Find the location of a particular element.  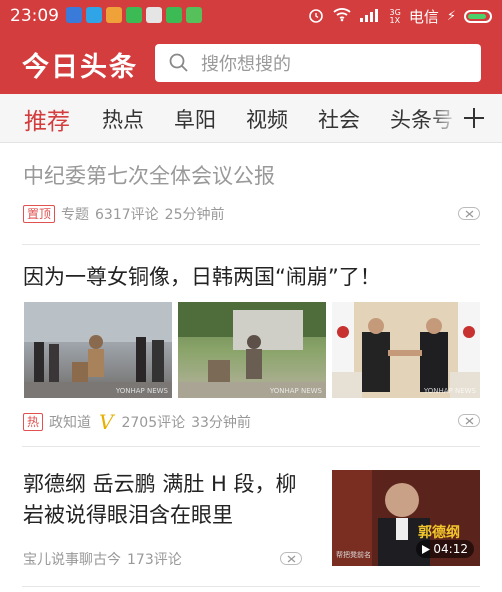

video-thumbnail: 郭德纲 帮把凳前名 04:12 is located at coordinates (406, 518).